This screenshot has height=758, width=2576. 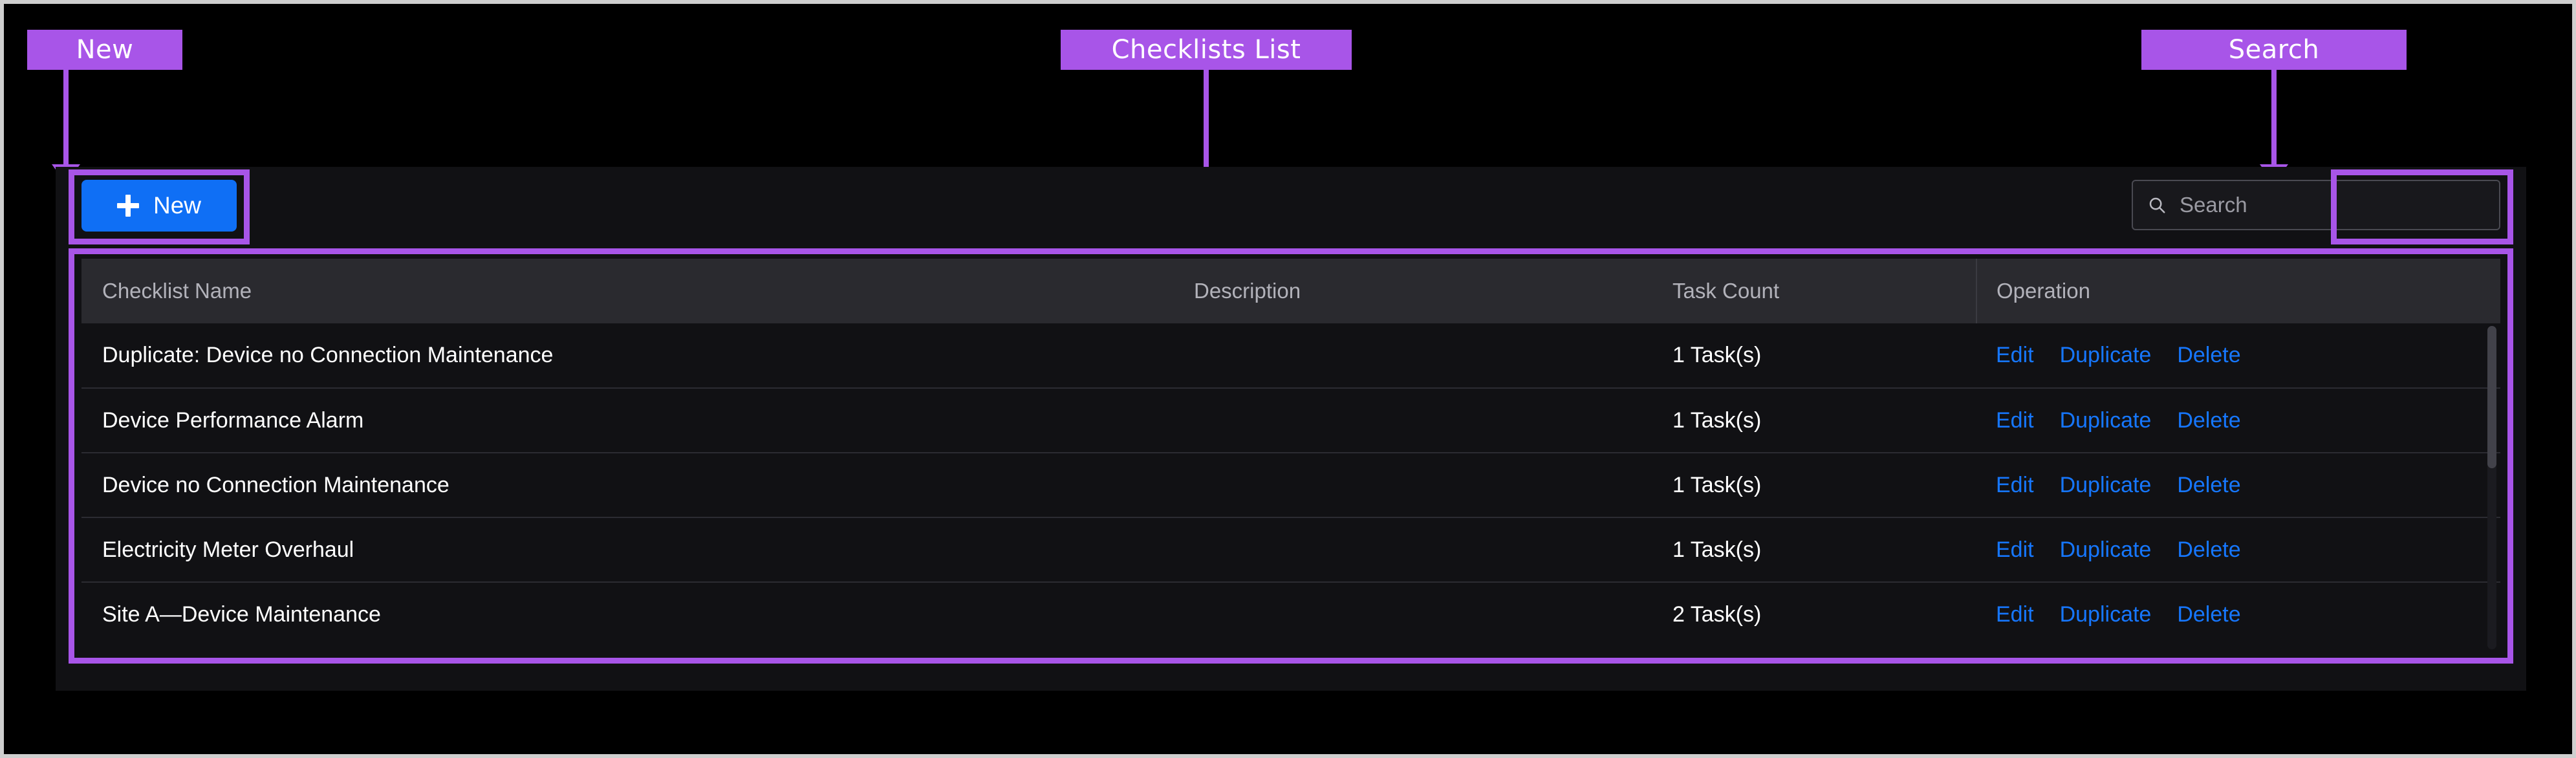 I want to click on cell-checklist-name: Device no Connection Maintenance, so click(x=637, y=485).